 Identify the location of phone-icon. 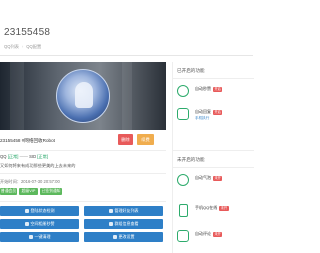
(183, 210).